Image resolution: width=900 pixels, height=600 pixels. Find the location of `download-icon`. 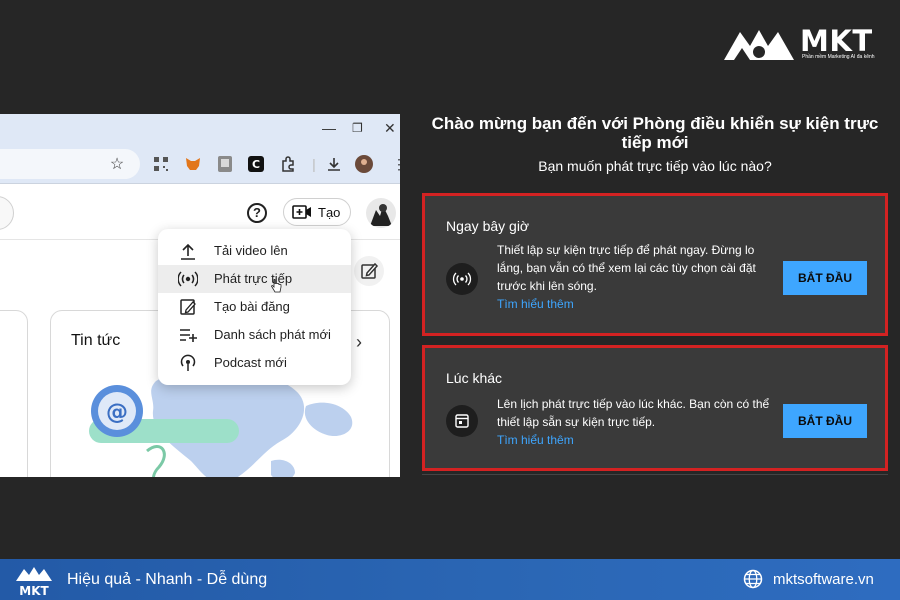

download-icon is located at coordinates (334, 164).